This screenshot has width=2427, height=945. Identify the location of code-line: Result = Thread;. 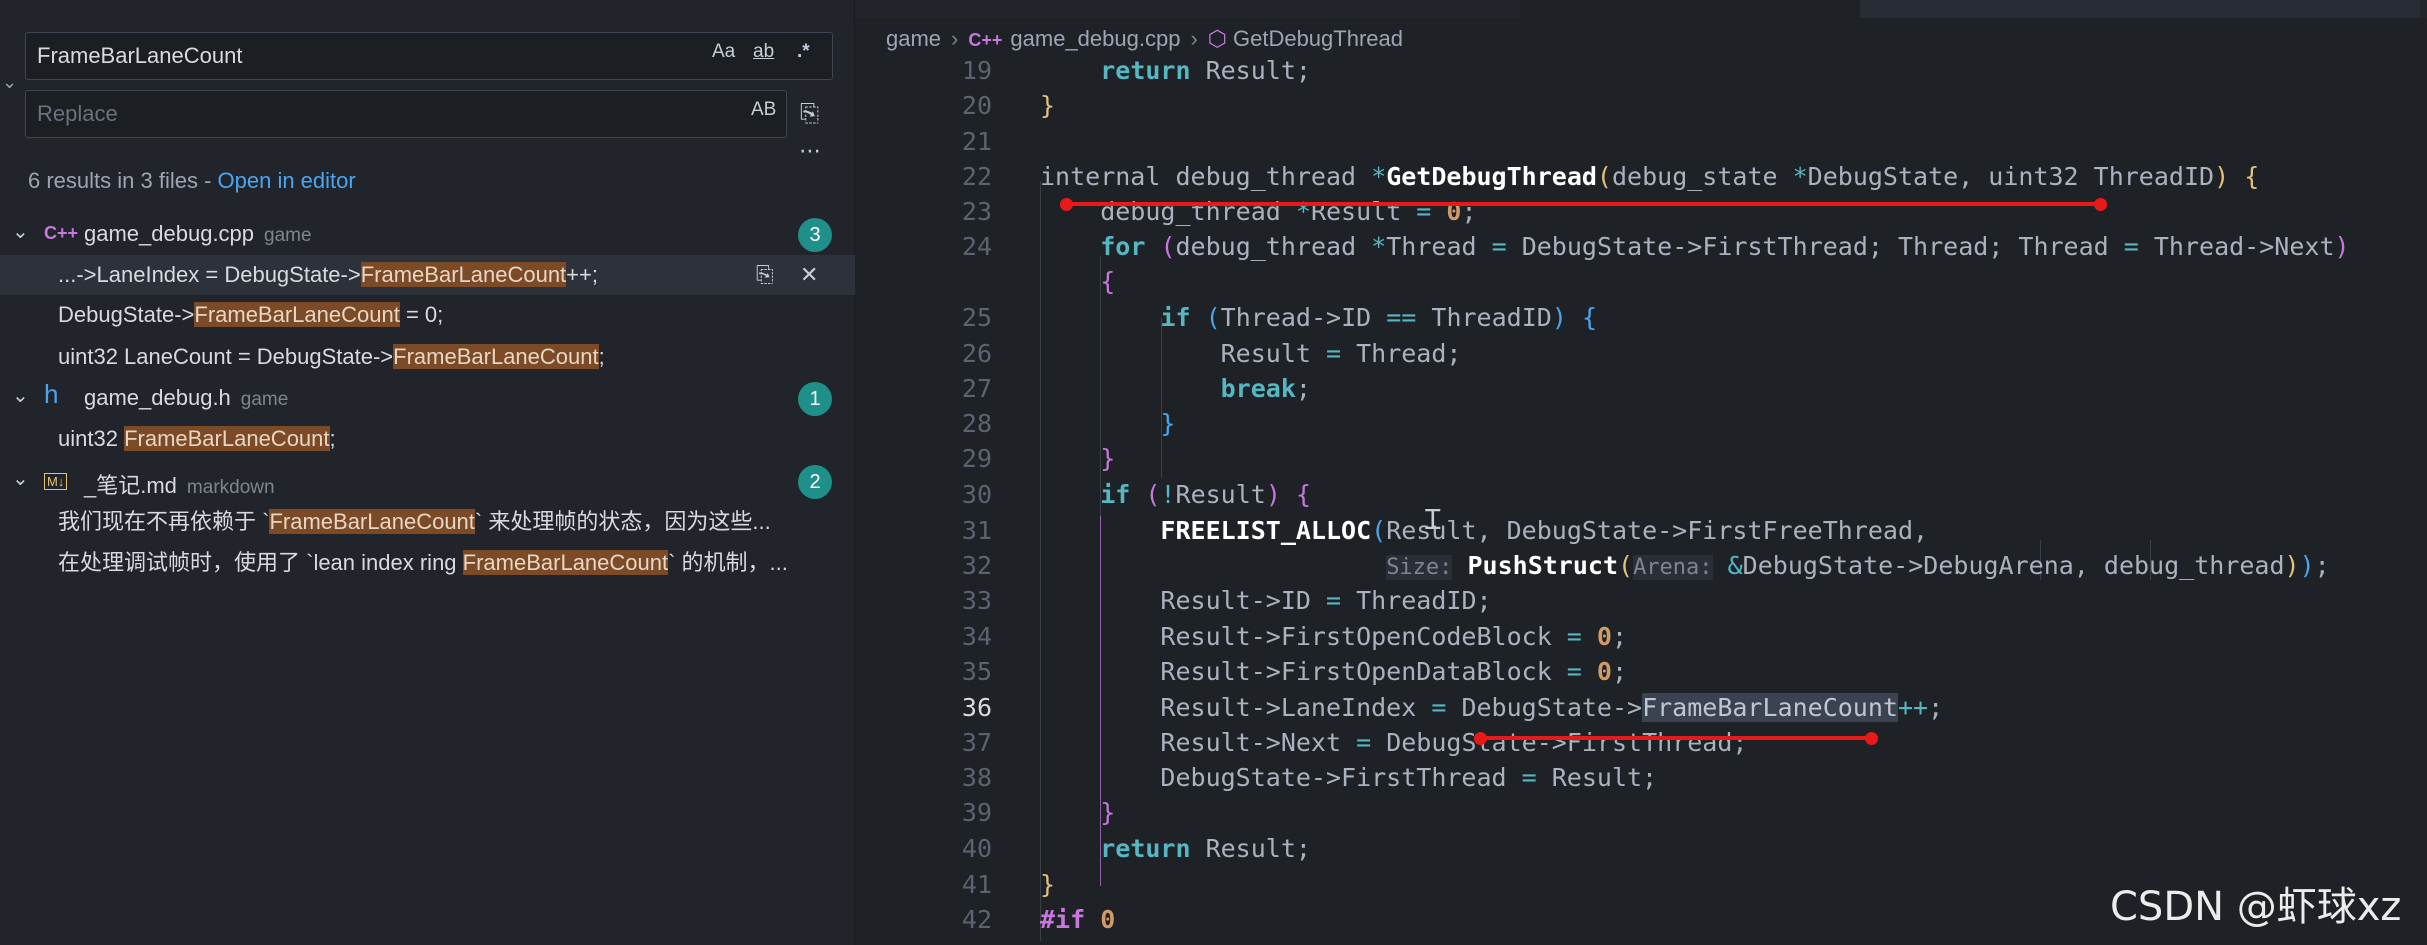
(1251, 353).